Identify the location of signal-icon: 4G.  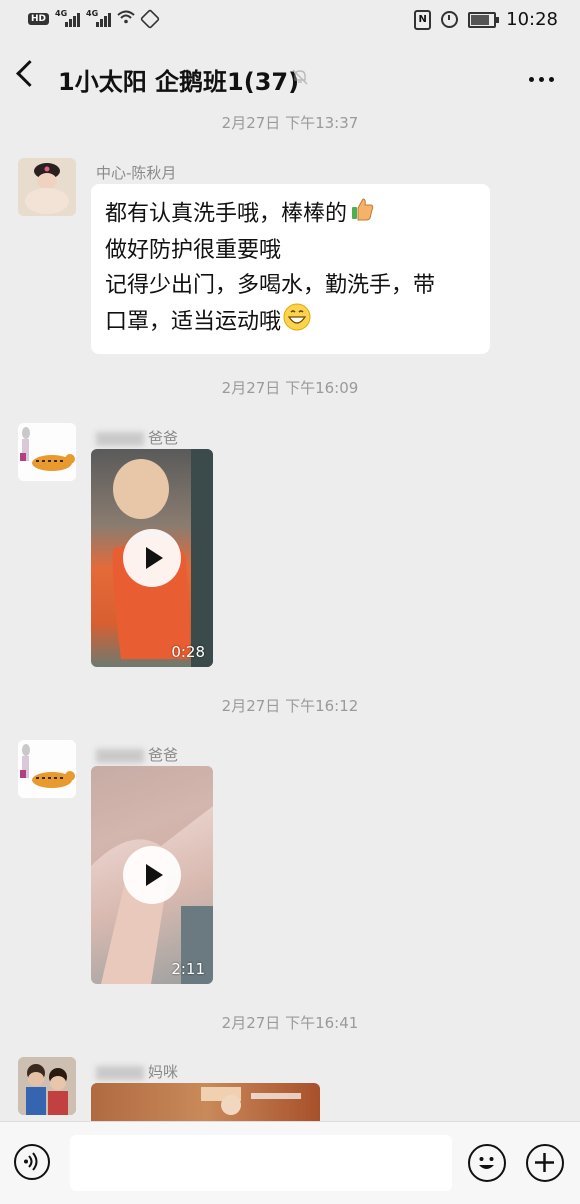
(68, 18).